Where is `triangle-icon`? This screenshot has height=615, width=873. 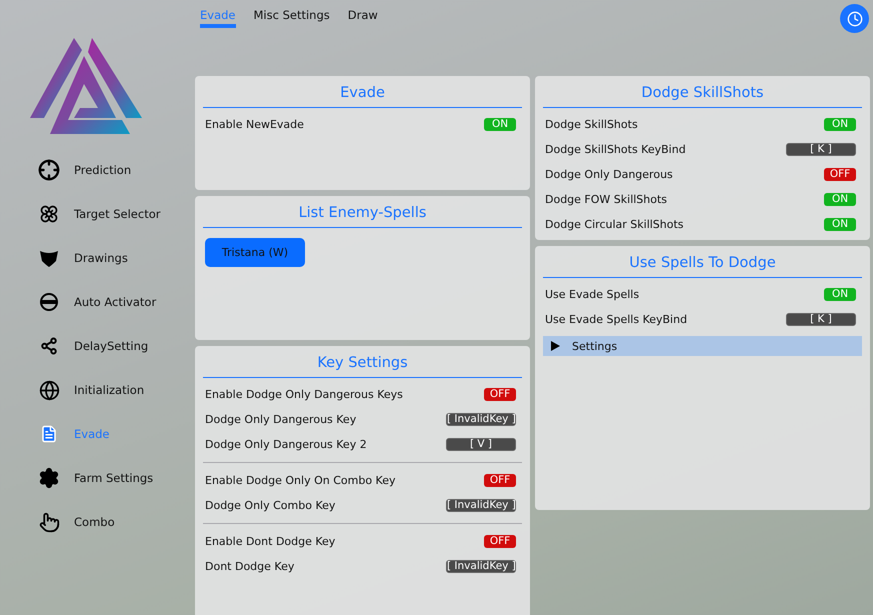
triangle-icon is located at coordinates (555, 346).